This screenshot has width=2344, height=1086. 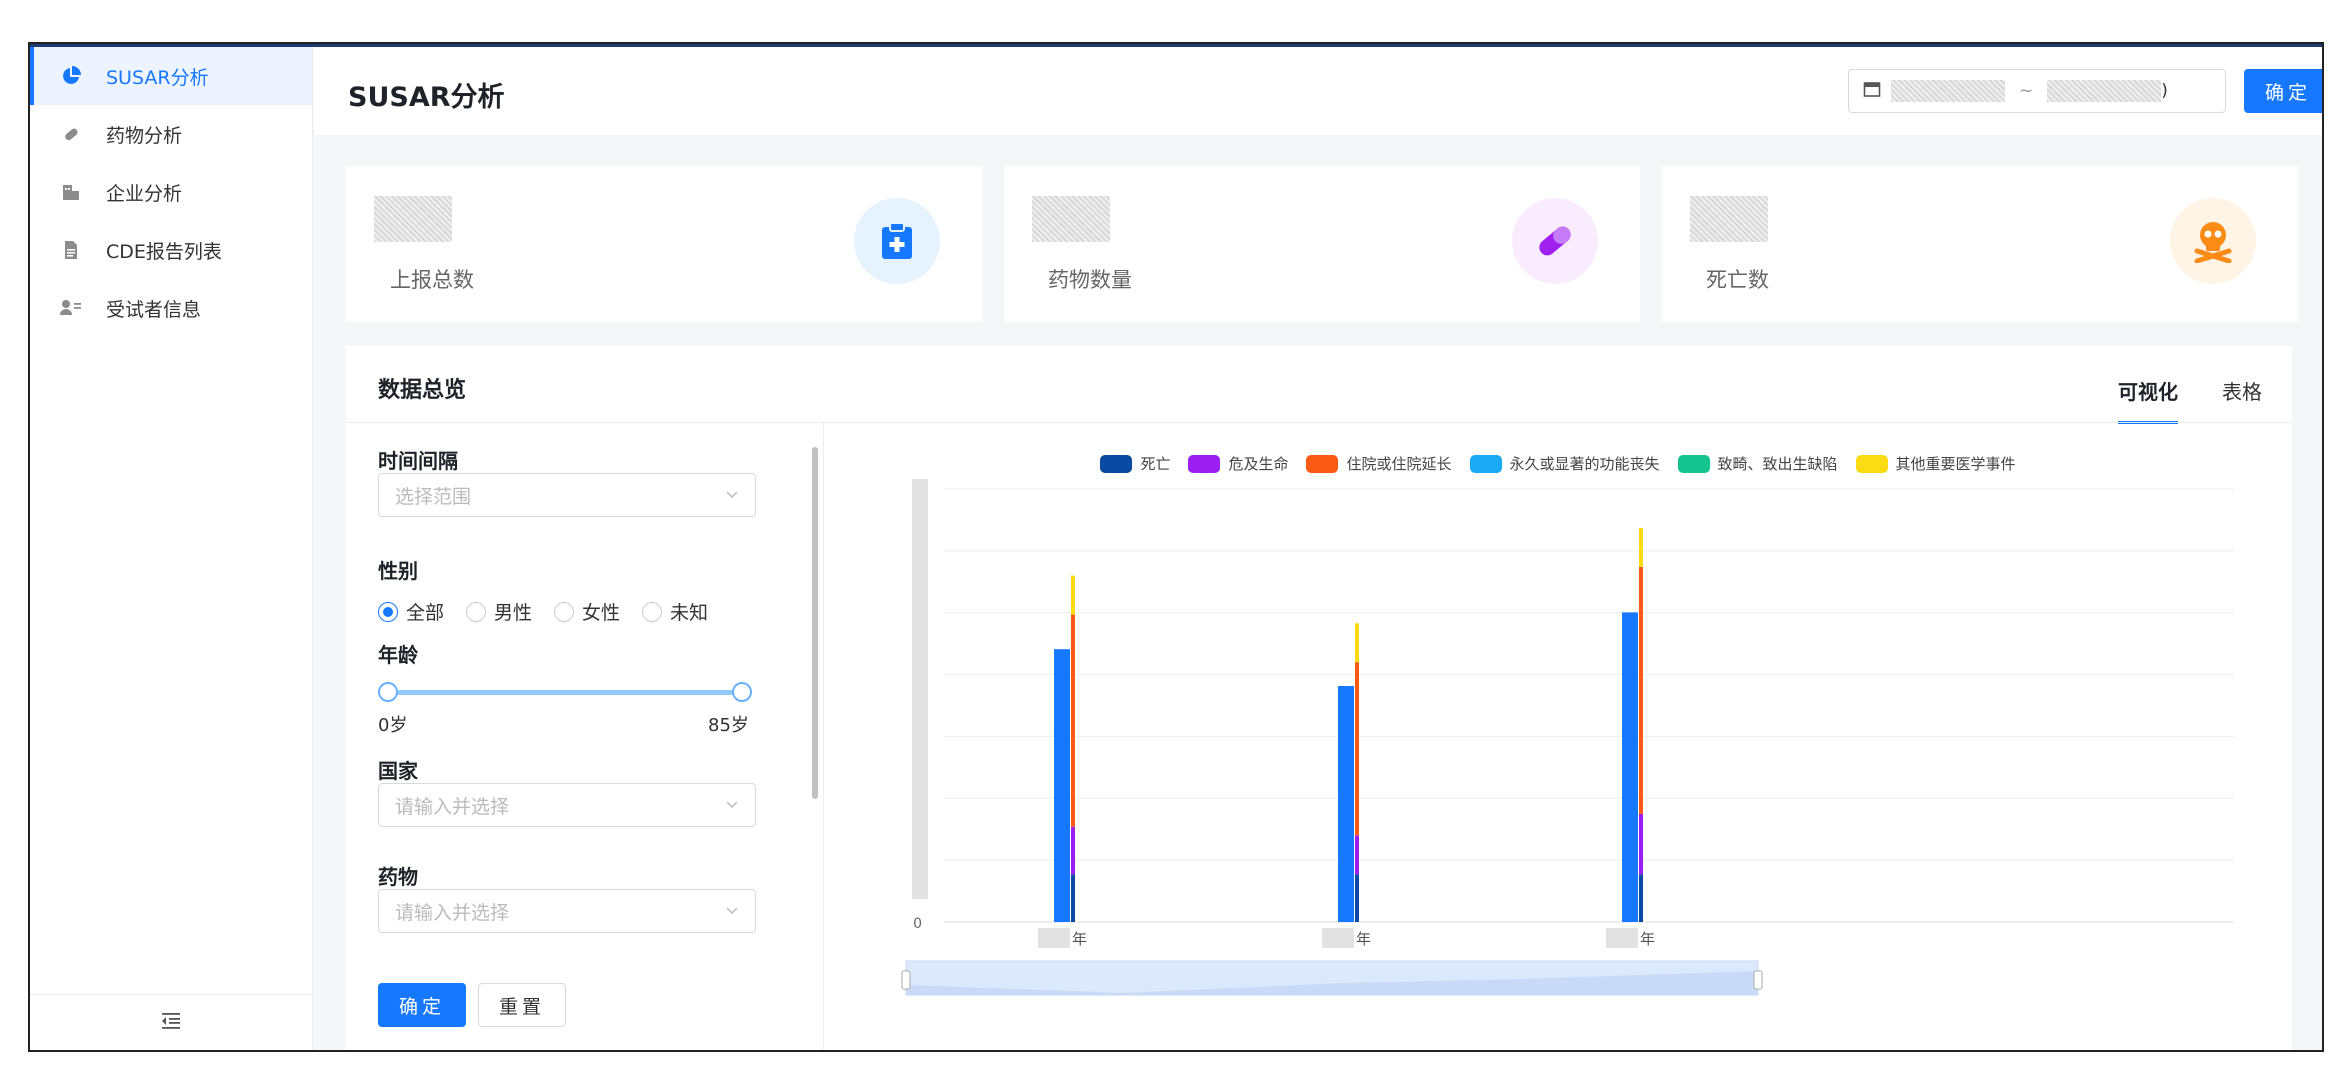 What do you see at coordinates (398, 655) in the screenshot?
I see `age-label: 年龄` at bounding box center [398, 655].